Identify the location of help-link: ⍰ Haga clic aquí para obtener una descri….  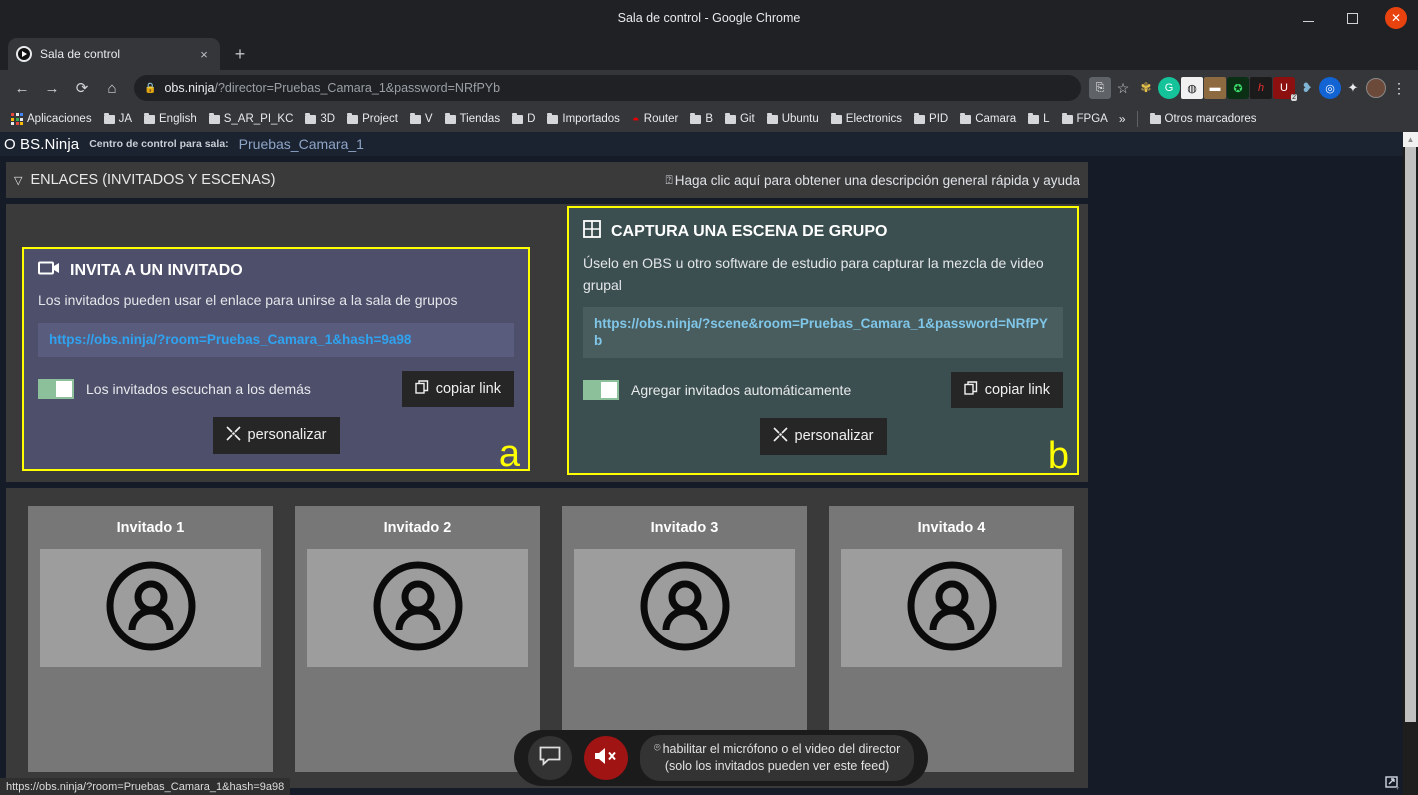
(873, 180).